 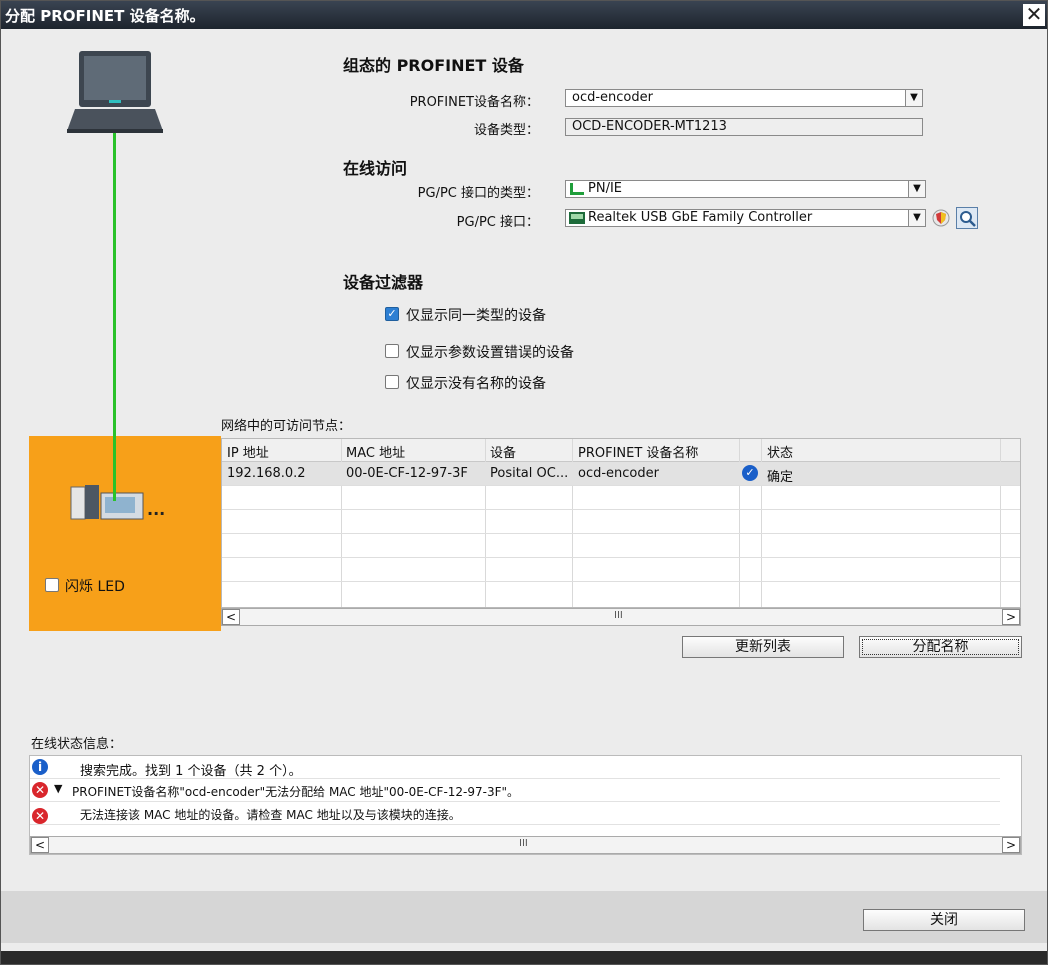 I want to click on col-device: 设备, so click(x=503, y=451).